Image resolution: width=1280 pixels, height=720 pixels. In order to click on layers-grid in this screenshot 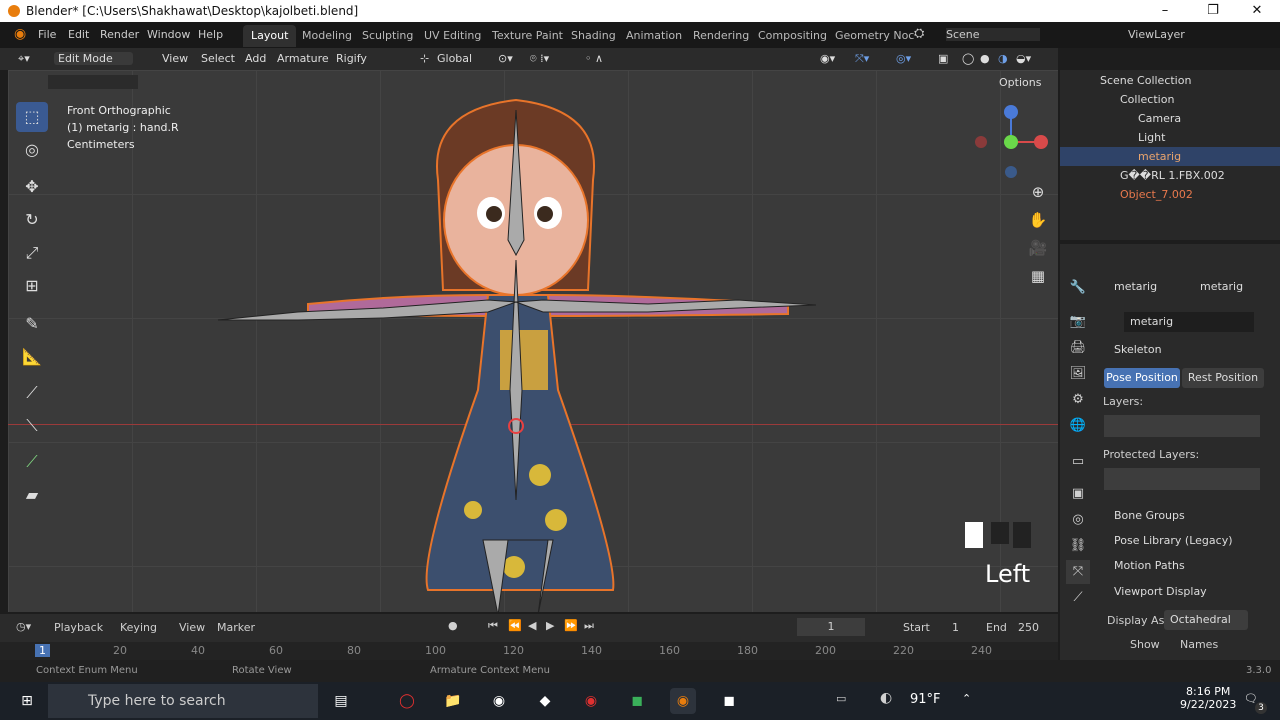, I will do `click(1182, 426)`.